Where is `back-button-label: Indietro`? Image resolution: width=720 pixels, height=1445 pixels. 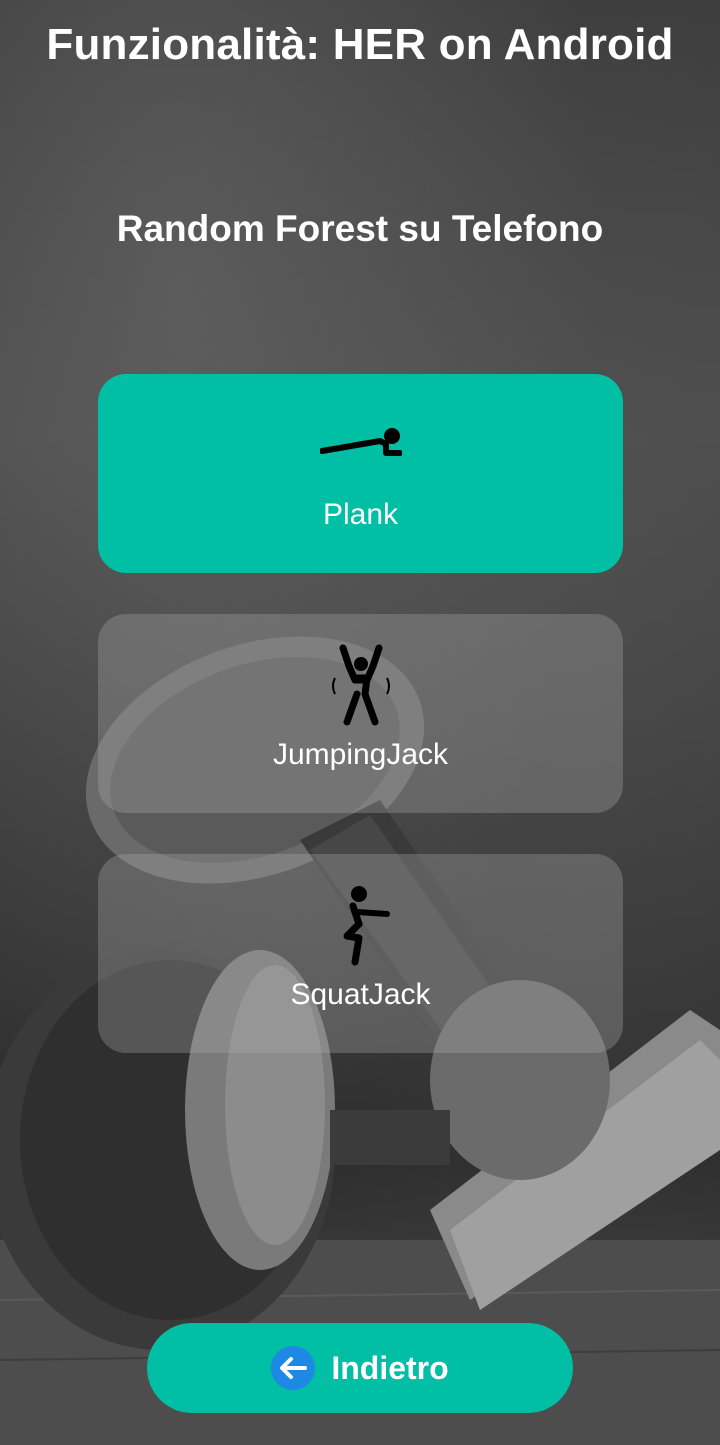 back-button-label: Indietro is located at coordinates (390, 1367).